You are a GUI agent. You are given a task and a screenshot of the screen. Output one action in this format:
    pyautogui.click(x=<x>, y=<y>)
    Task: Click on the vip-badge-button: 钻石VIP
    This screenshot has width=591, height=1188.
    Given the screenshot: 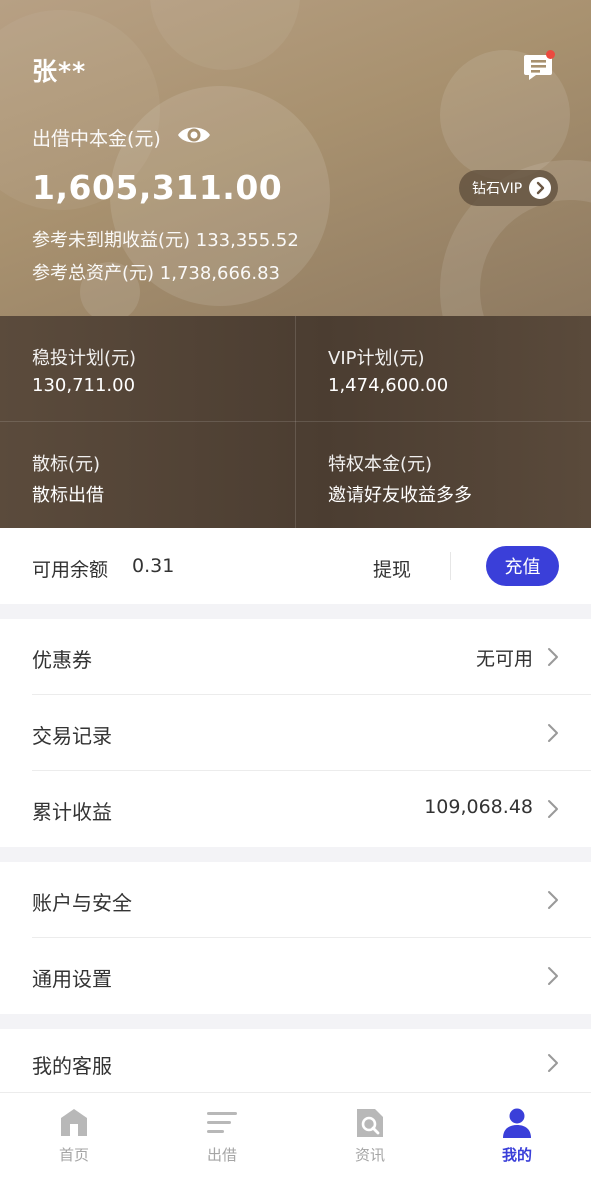 What is the action you would take?
    pyautogui.click(x=508, y=188)
    